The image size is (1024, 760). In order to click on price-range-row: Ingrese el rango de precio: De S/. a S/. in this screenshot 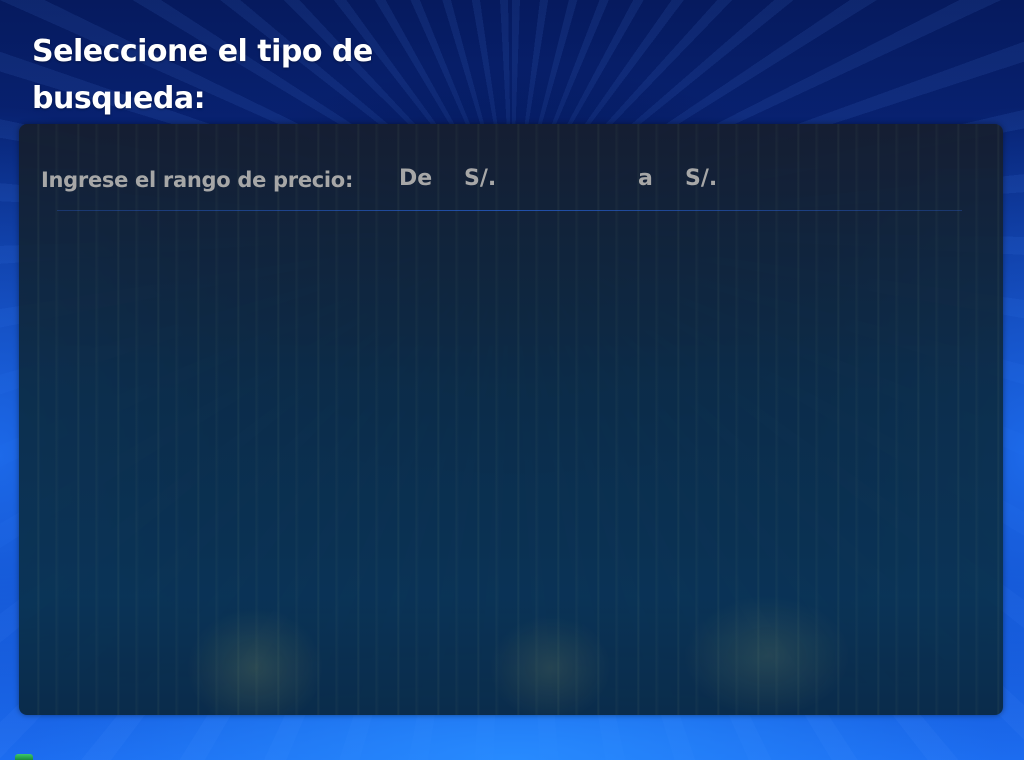, I will do `click(511, 168)`.